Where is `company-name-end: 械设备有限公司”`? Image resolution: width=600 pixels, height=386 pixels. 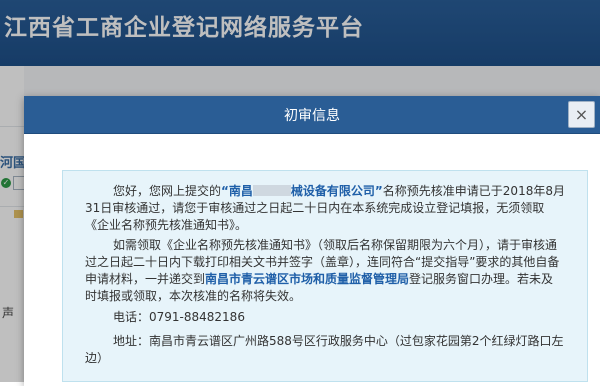
company-name-end: 械设备有限公司” is located at coordinates (336, 191).